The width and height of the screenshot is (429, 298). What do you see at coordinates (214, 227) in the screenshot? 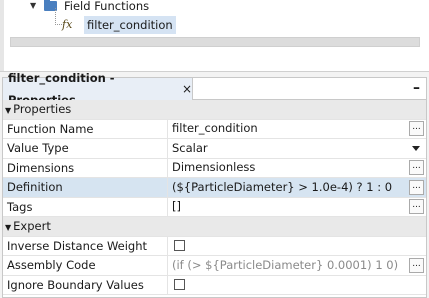
I see `section-expert: ▼ Expert` at bounding box center [214, 227].